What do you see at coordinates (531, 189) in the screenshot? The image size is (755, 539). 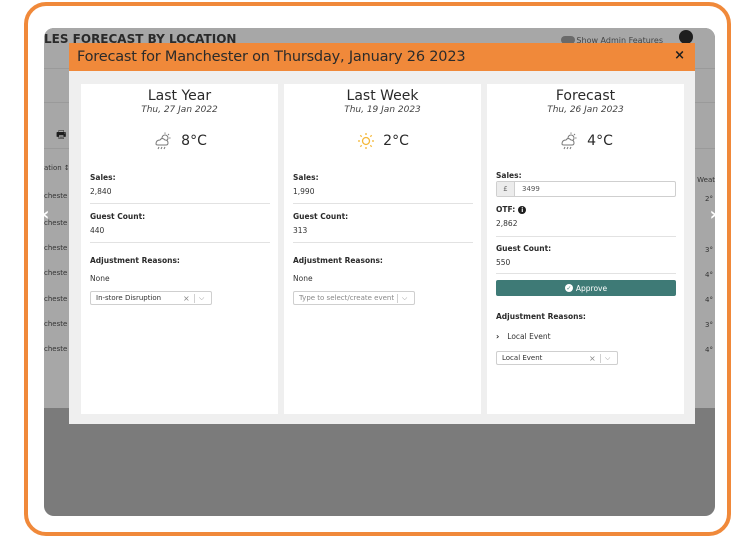 I see `sales-input-value: 3499` at bounding box center [531, 189].